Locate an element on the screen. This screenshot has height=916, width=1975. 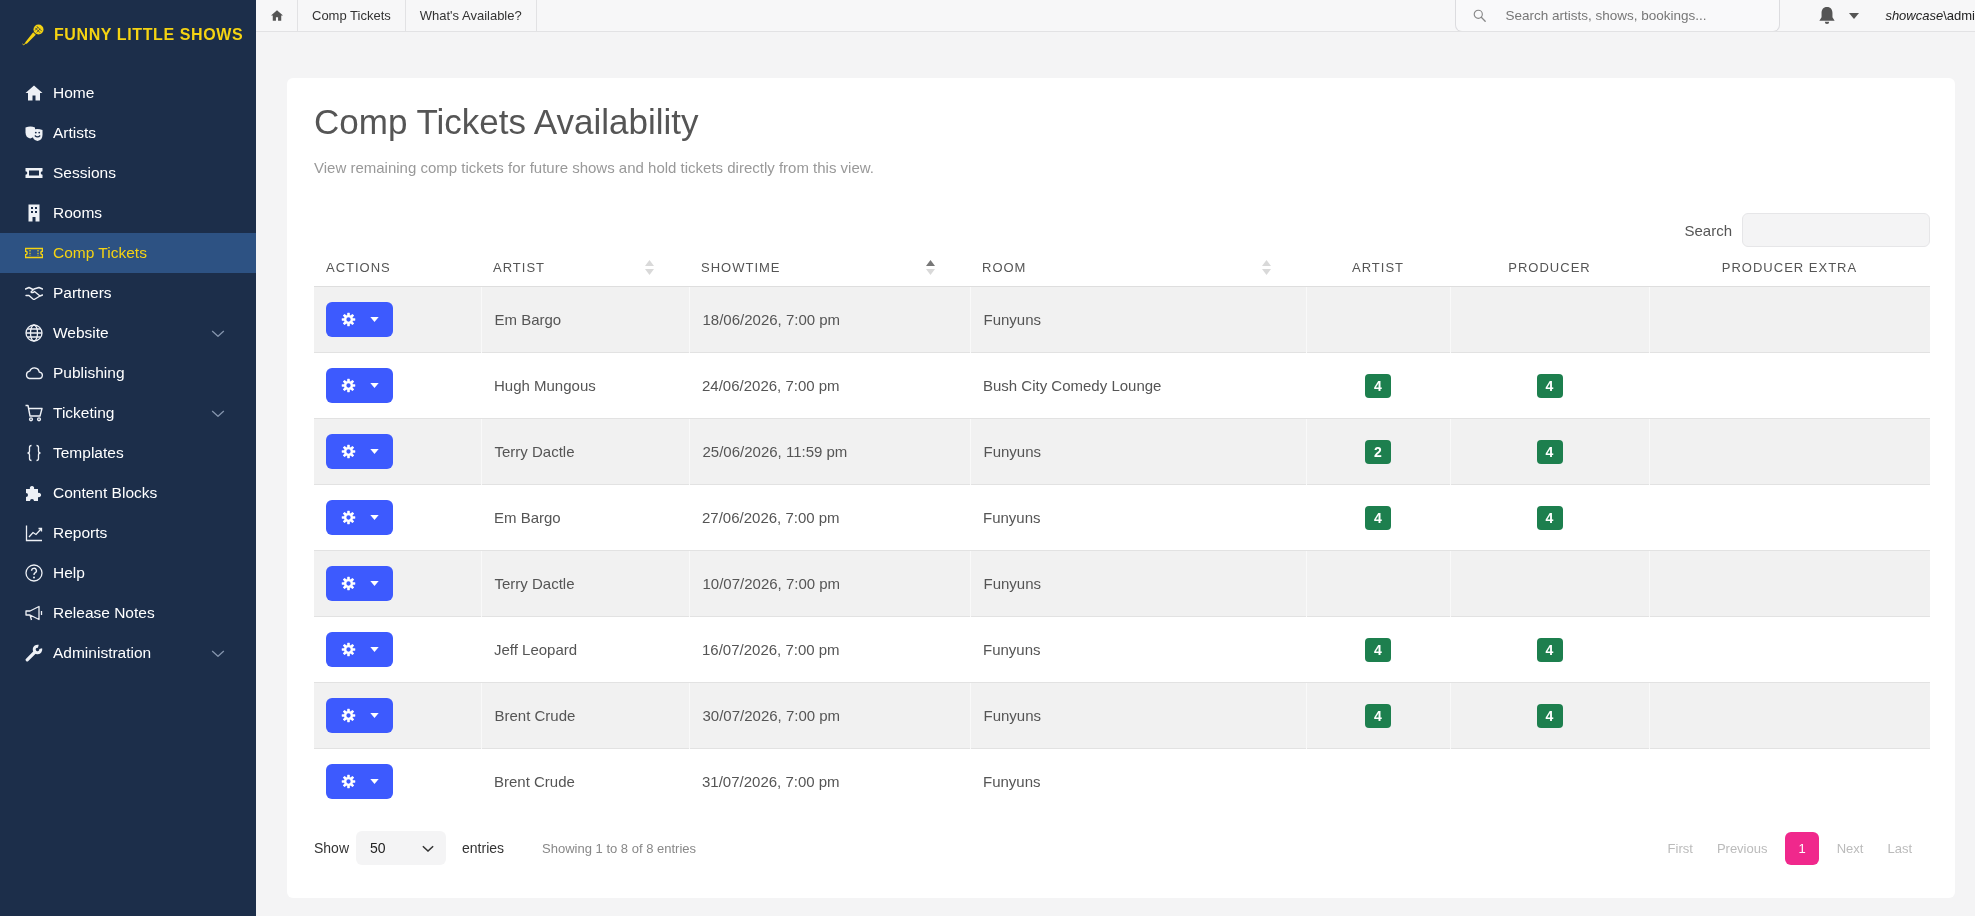
table-cell: Em Bargo is located at coordinates (585, 319).